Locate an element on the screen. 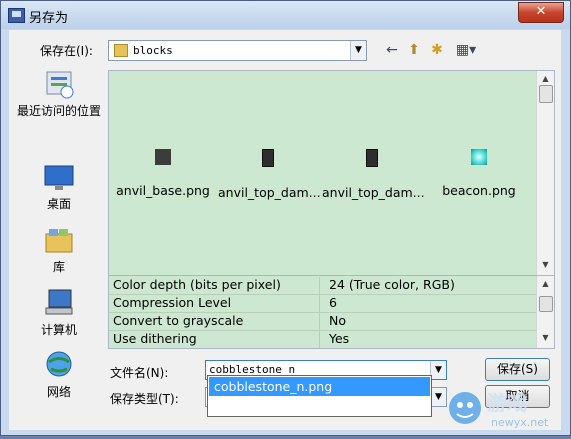 The height and width of the screenshot is (439, 571). place-libraries: 库 is located at coordinates (59, 249).